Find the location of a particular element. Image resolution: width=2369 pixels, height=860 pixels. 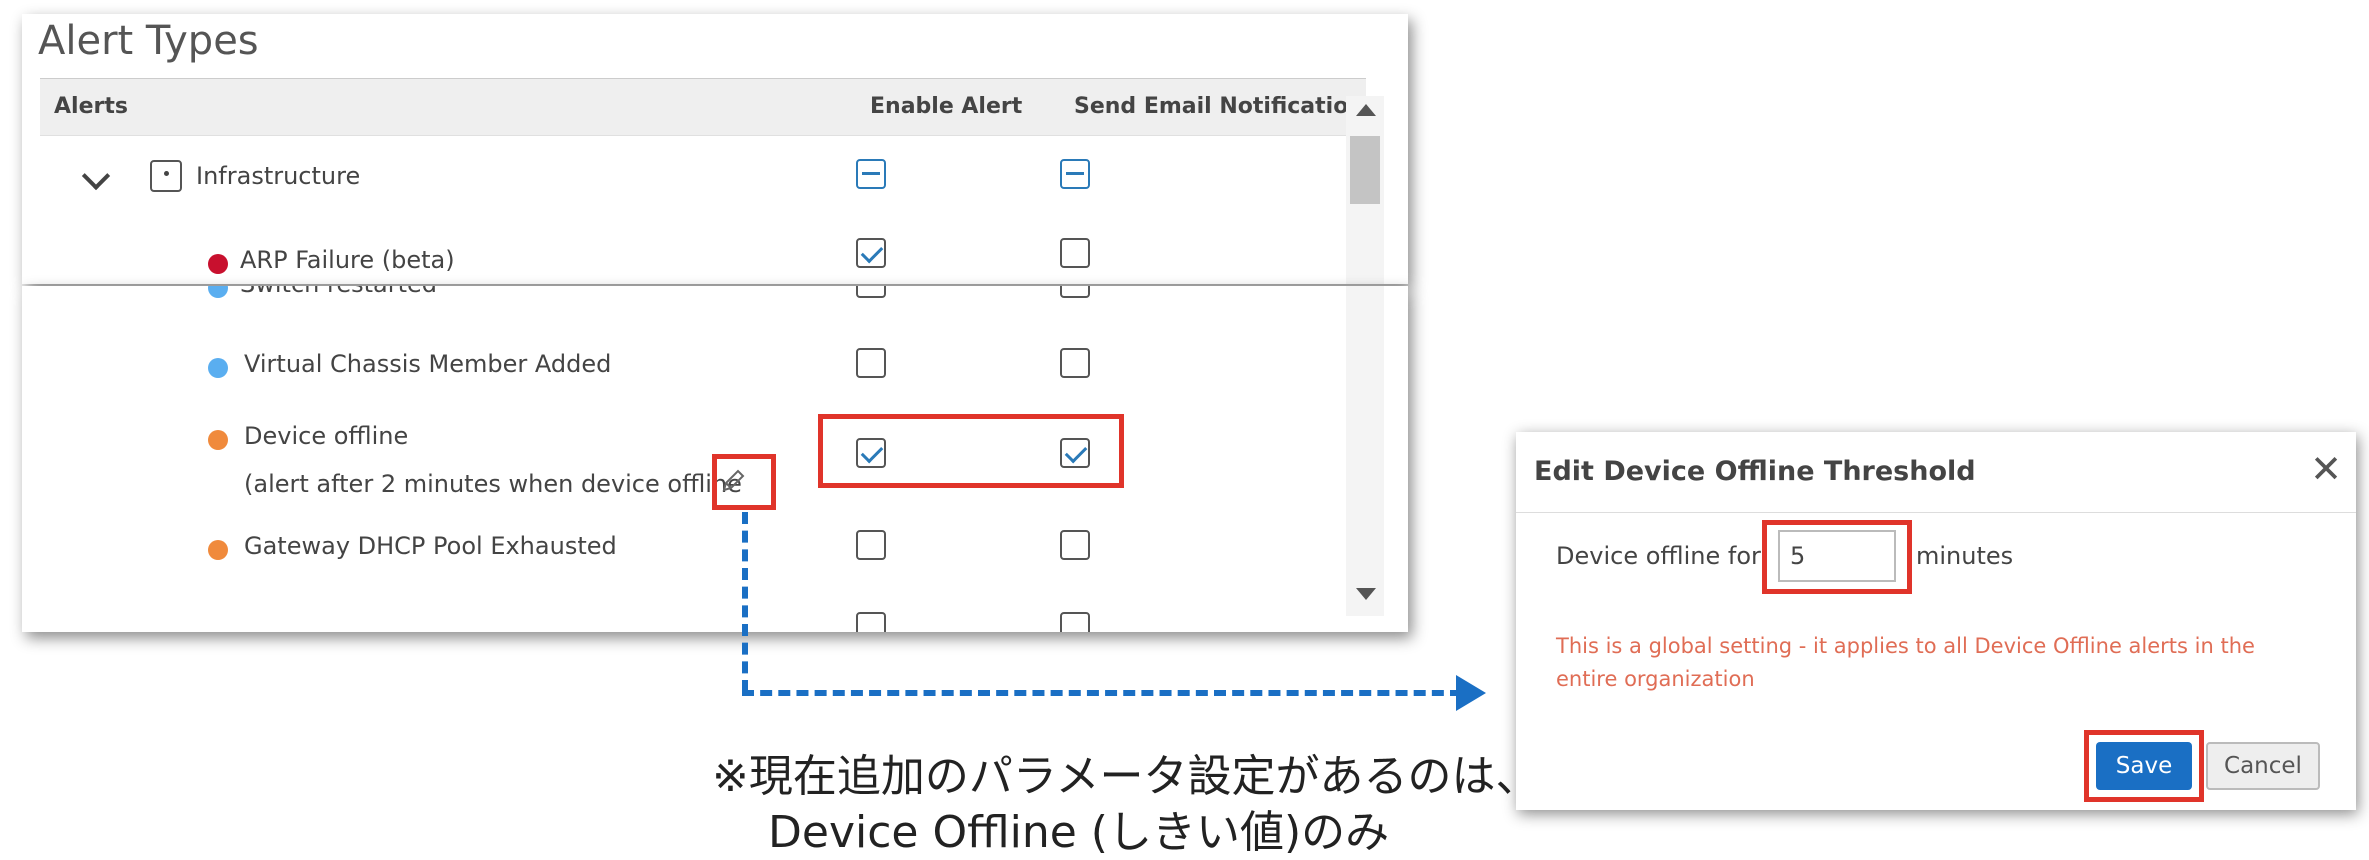

group-enable-checkbox is located at coordinates (871, 174).